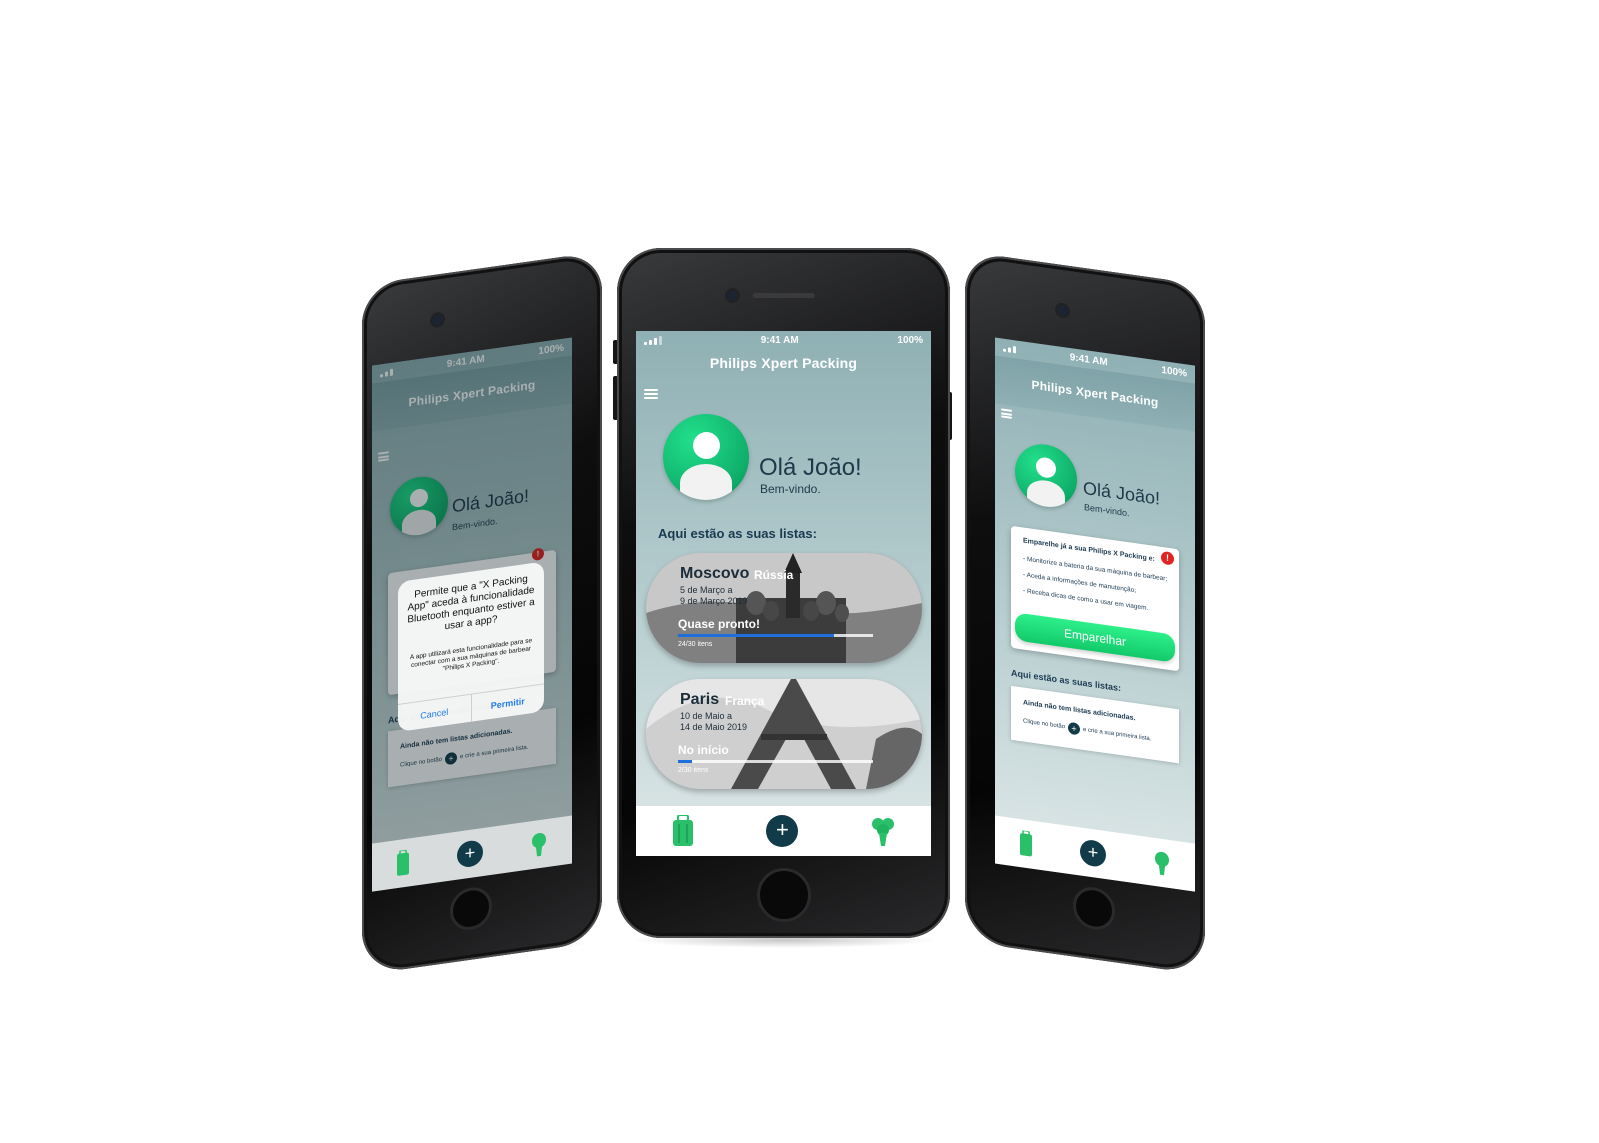 The width and height of the screenshot is (1599, 1143). I want to click on earpiece, so click(784, 295).